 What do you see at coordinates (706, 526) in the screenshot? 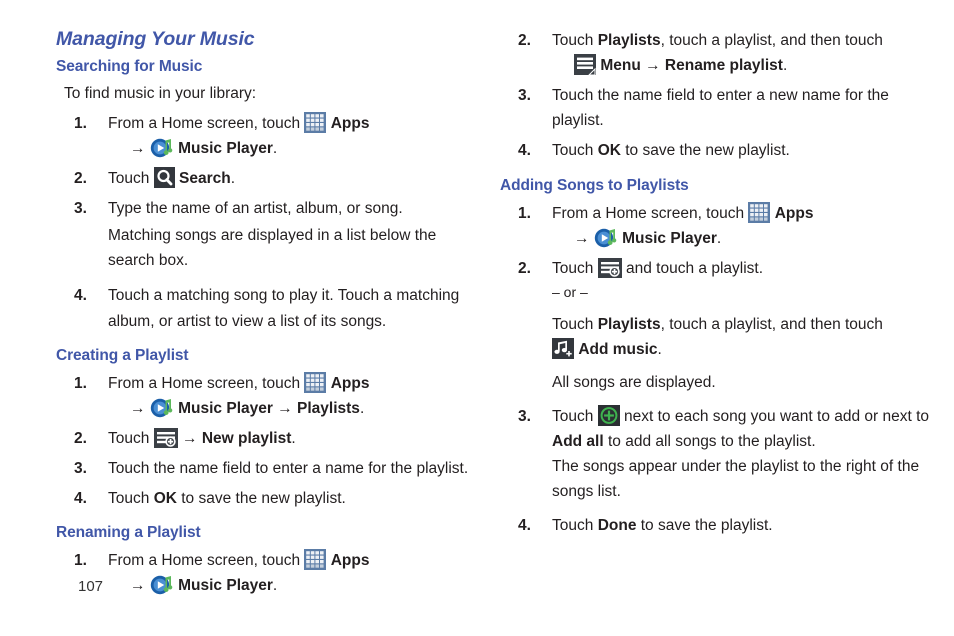
I see `step-text-tail: to save the playlist.` at bounding box center [706, 526].